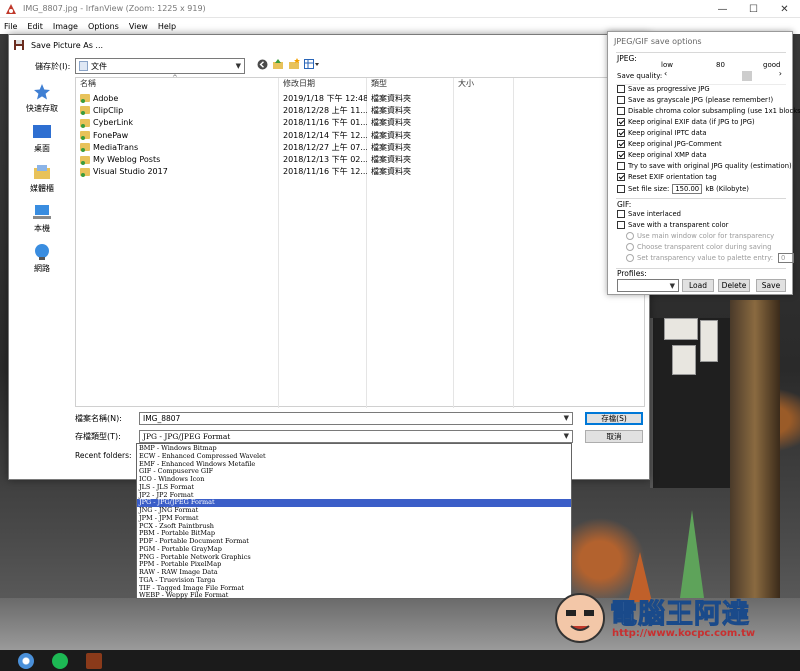 This screenshot has height=671, width=800. I want to click on file-size-input: 150.00, so click(687, 189).